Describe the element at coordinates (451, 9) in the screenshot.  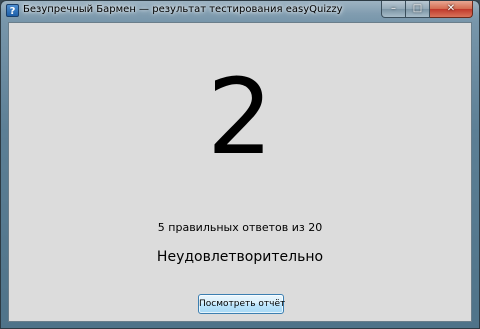
I see `close-button: ✕` at that location.